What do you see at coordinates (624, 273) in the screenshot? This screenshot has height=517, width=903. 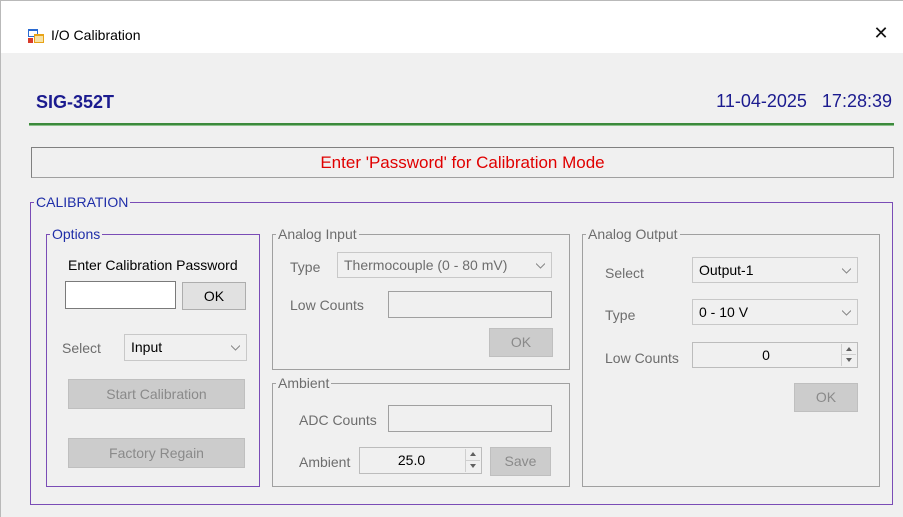 I see `analog-output-select-label: Select` at bounding box center [624, 273].